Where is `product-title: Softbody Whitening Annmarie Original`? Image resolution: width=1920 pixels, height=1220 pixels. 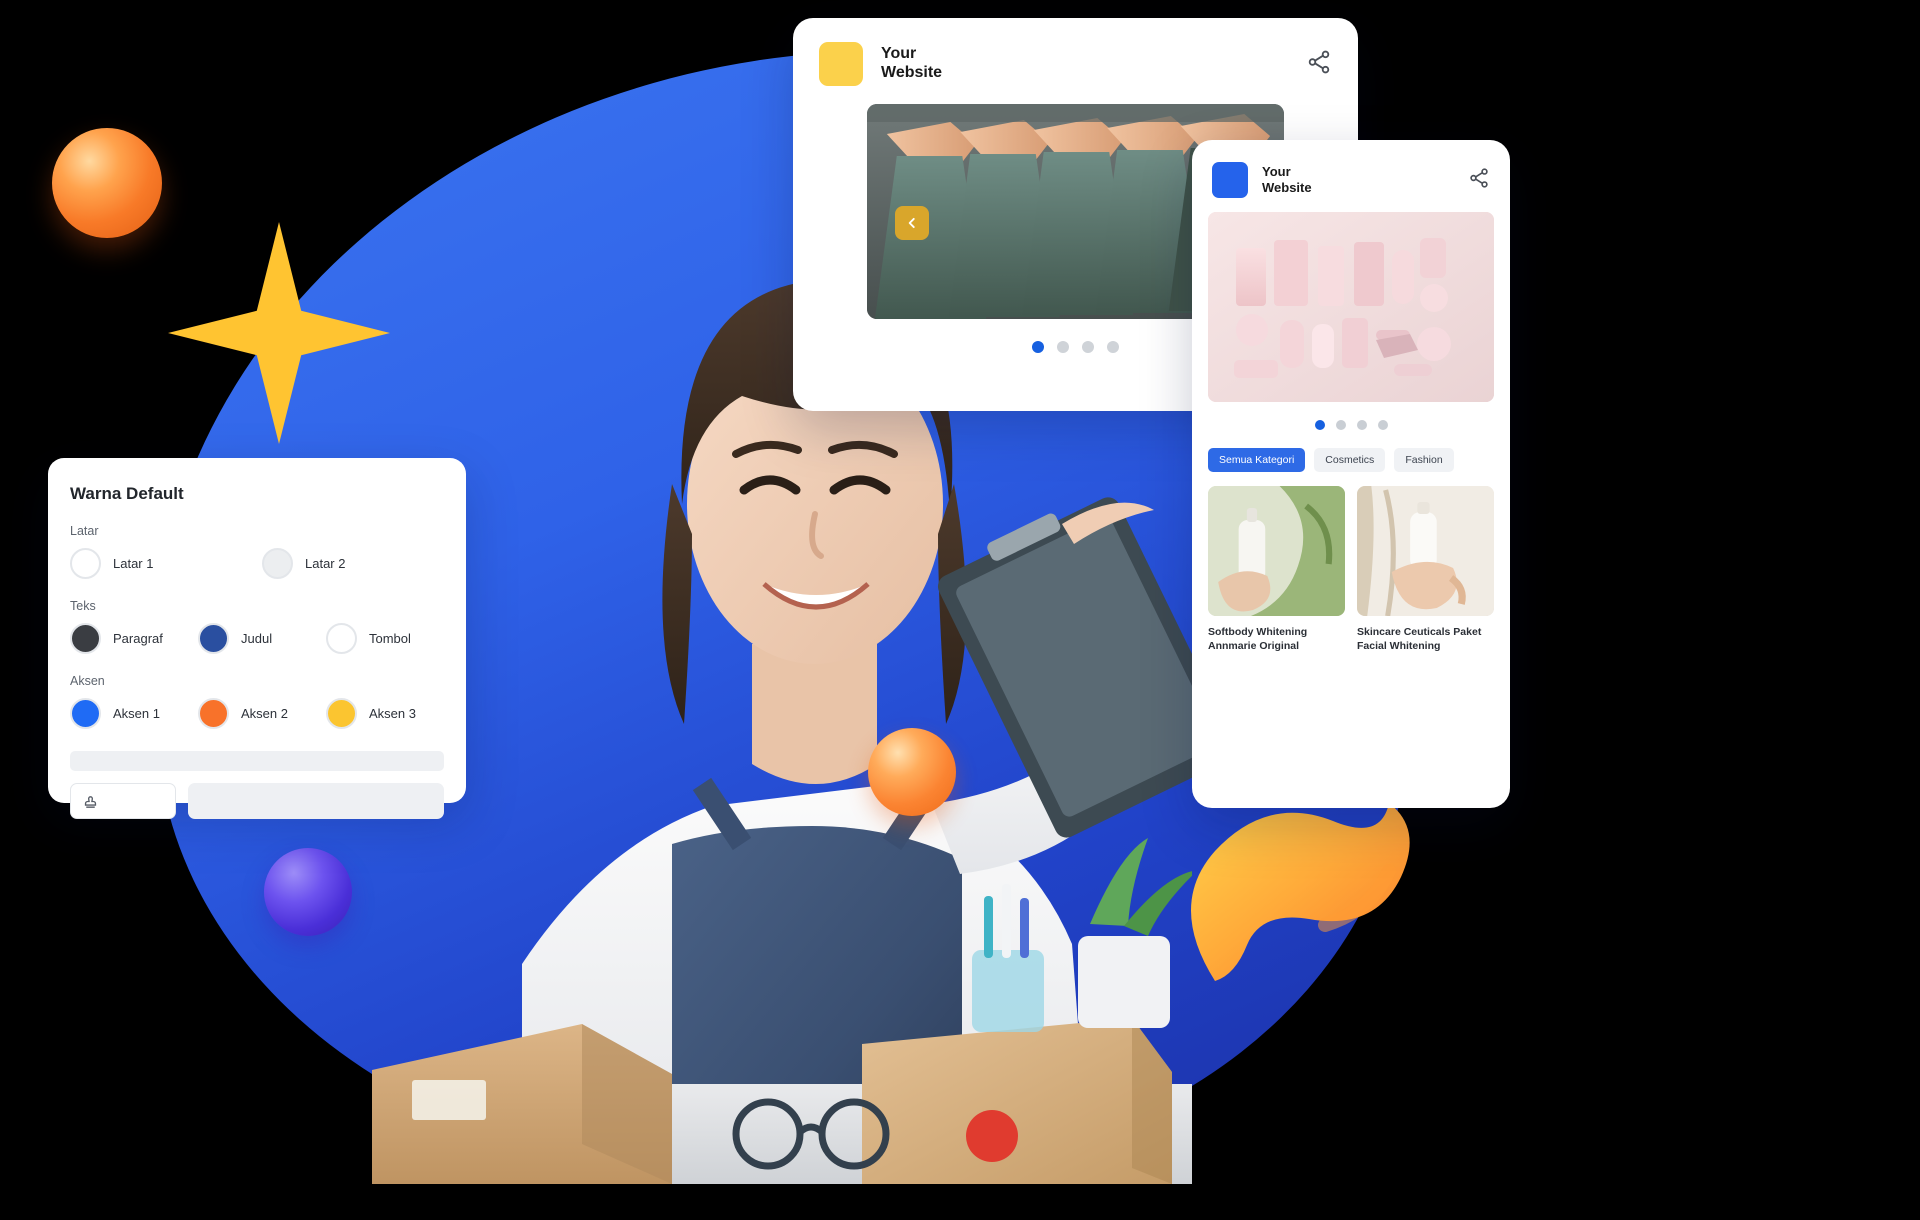
product-title: Softbody Whitening Annmarie Original is located at coordinates (1258, 639).